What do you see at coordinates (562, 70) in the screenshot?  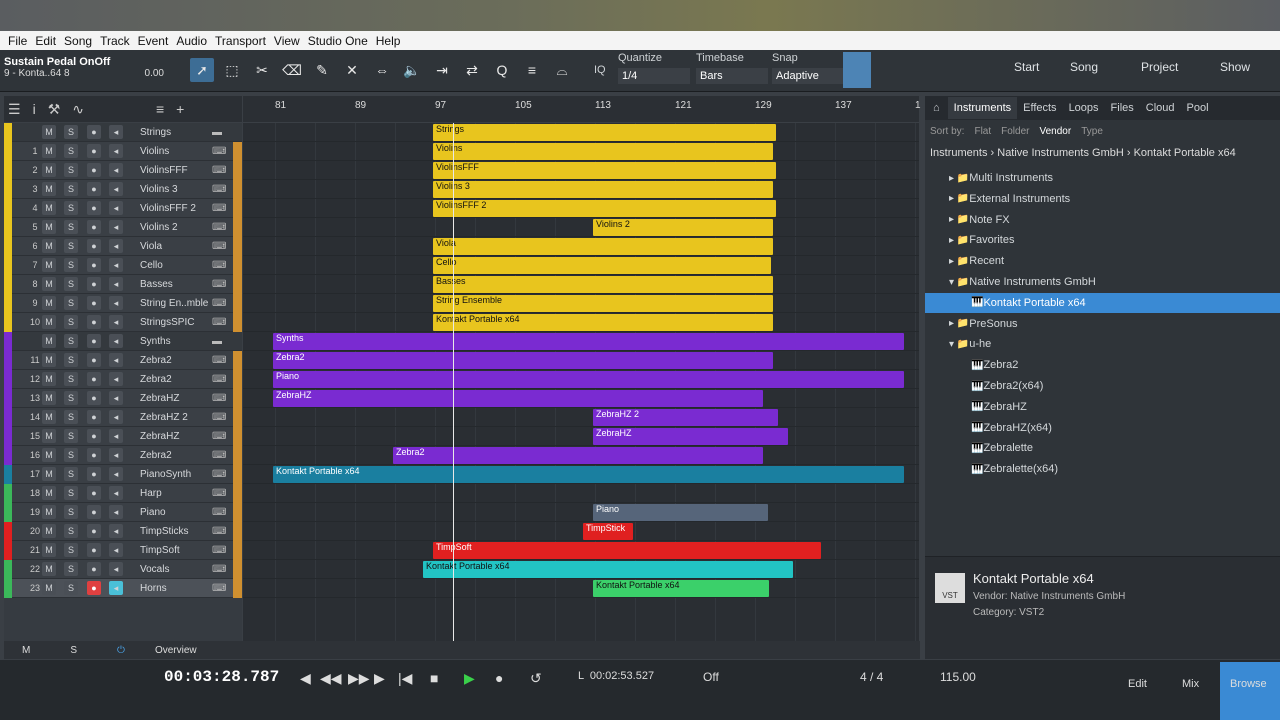 I see `ripple-icon: ⌓` at bounding box center [562, 70].